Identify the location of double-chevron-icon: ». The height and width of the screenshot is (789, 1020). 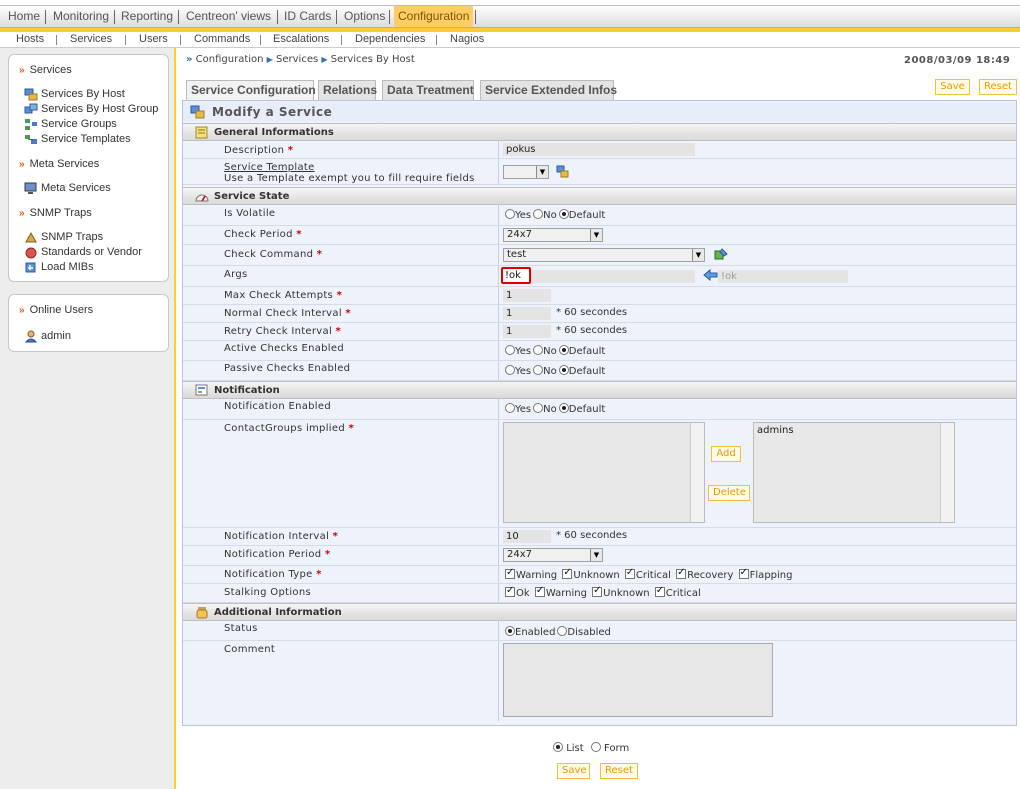
(22, 213).